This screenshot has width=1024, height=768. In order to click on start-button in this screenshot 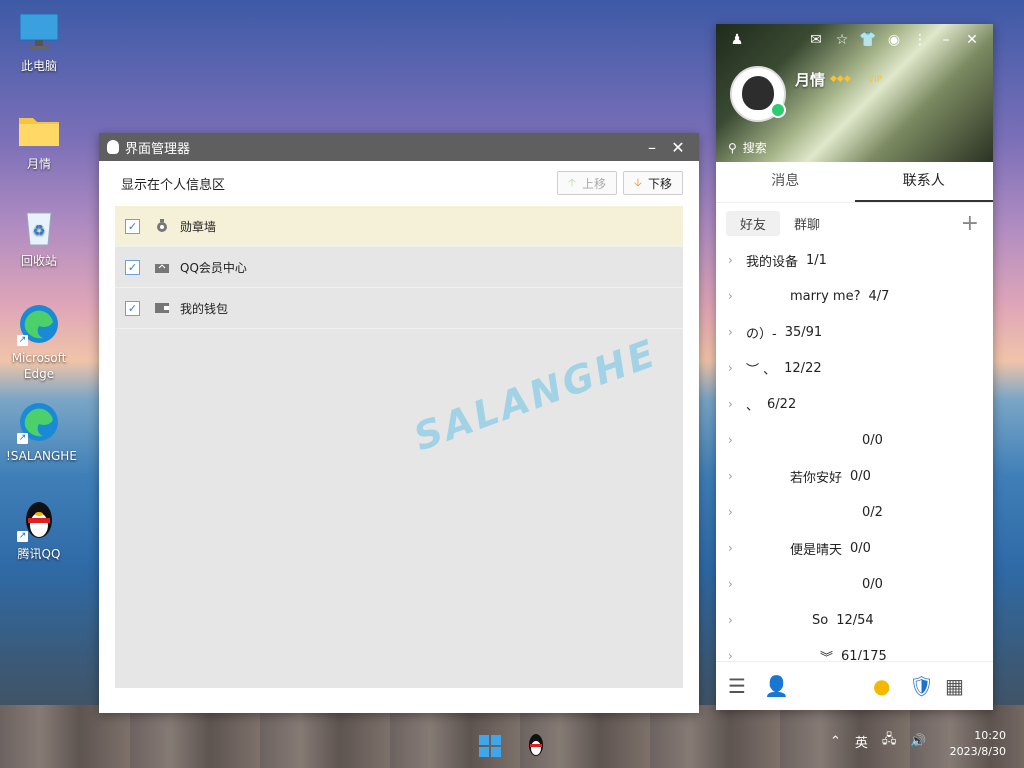, I will do `click(490, 746)`.